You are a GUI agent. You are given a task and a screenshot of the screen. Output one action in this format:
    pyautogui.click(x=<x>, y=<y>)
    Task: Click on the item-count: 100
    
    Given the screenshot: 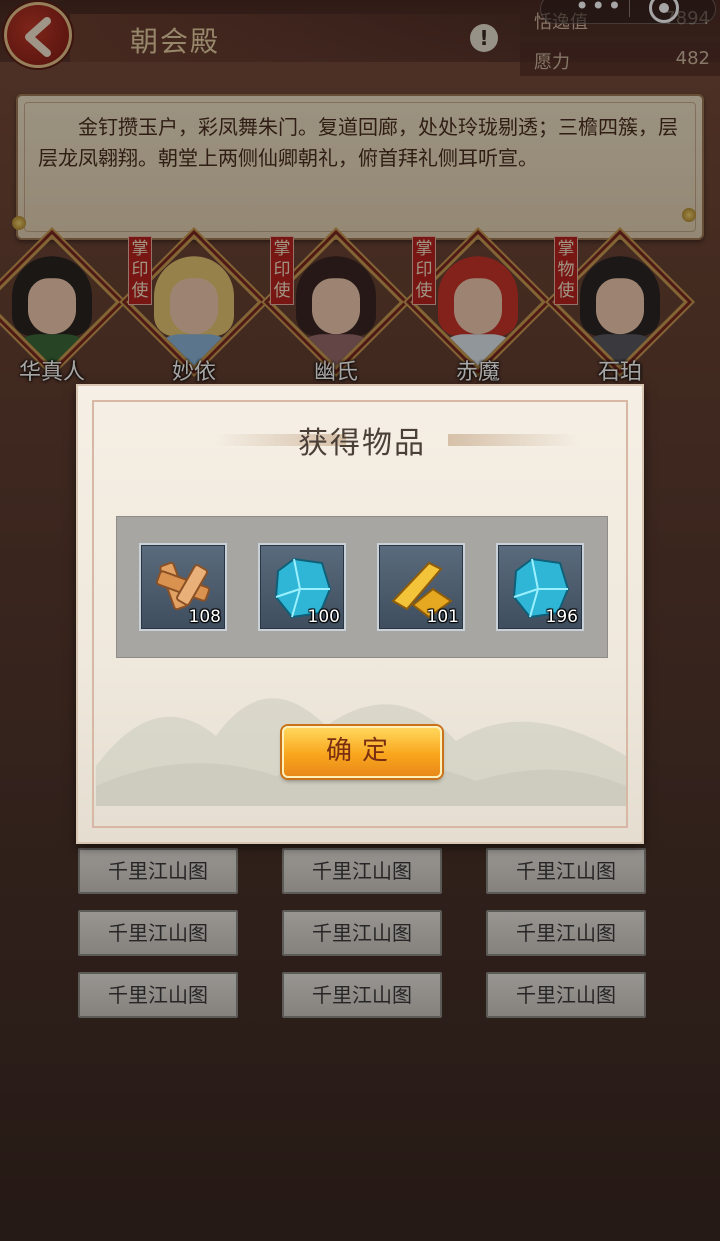 What is the action you would take?
    pyautogui.click(x=323, y=617)
    